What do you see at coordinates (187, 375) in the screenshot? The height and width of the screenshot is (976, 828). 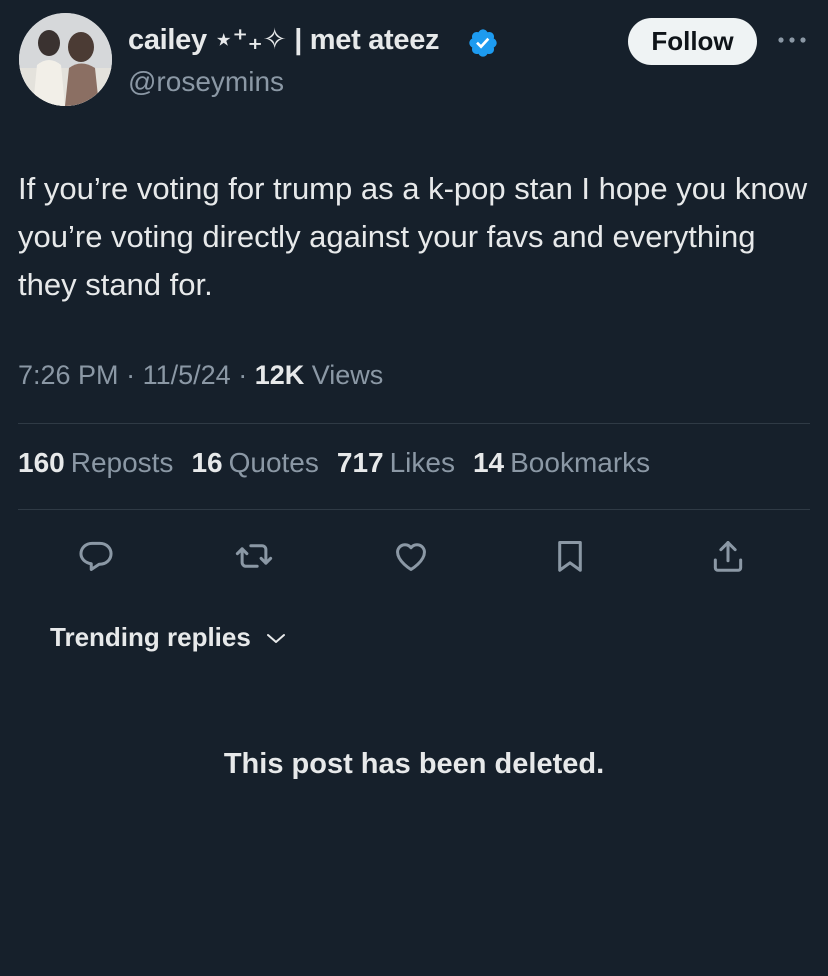 I see `tweet-date: 11/5/24` at bounding box center [187, 375].